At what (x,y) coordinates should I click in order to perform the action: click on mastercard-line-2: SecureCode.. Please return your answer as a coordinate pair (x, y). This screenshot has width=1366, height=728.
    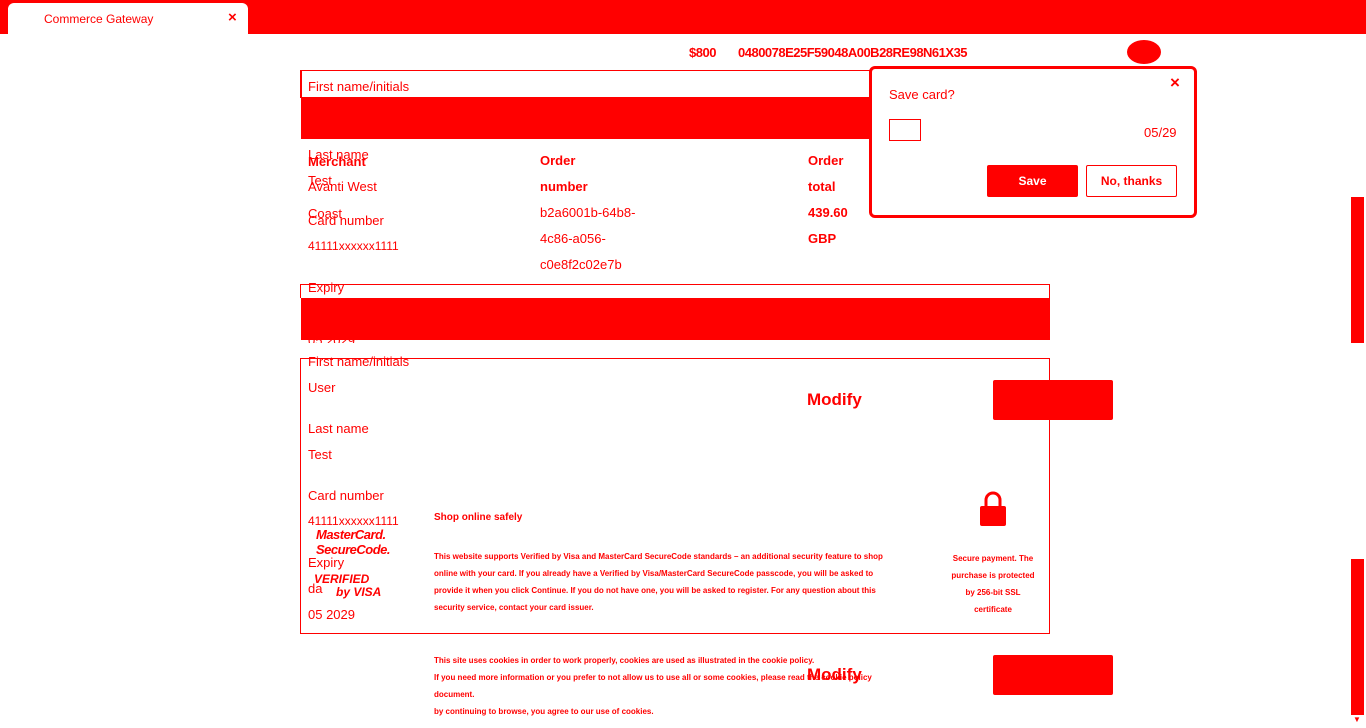
    Looking at the image, I should click on (353, 549).